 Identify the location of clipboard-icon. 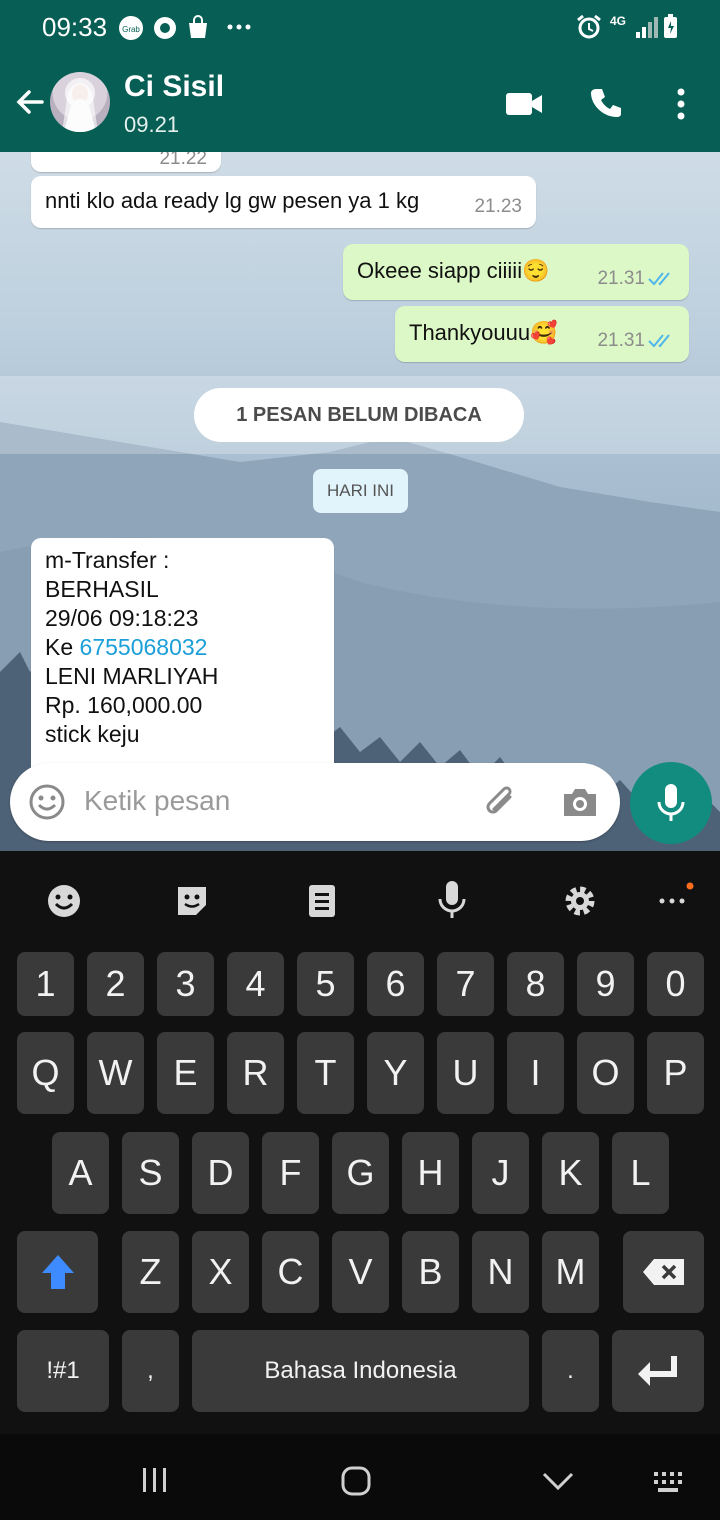
(322, 901).